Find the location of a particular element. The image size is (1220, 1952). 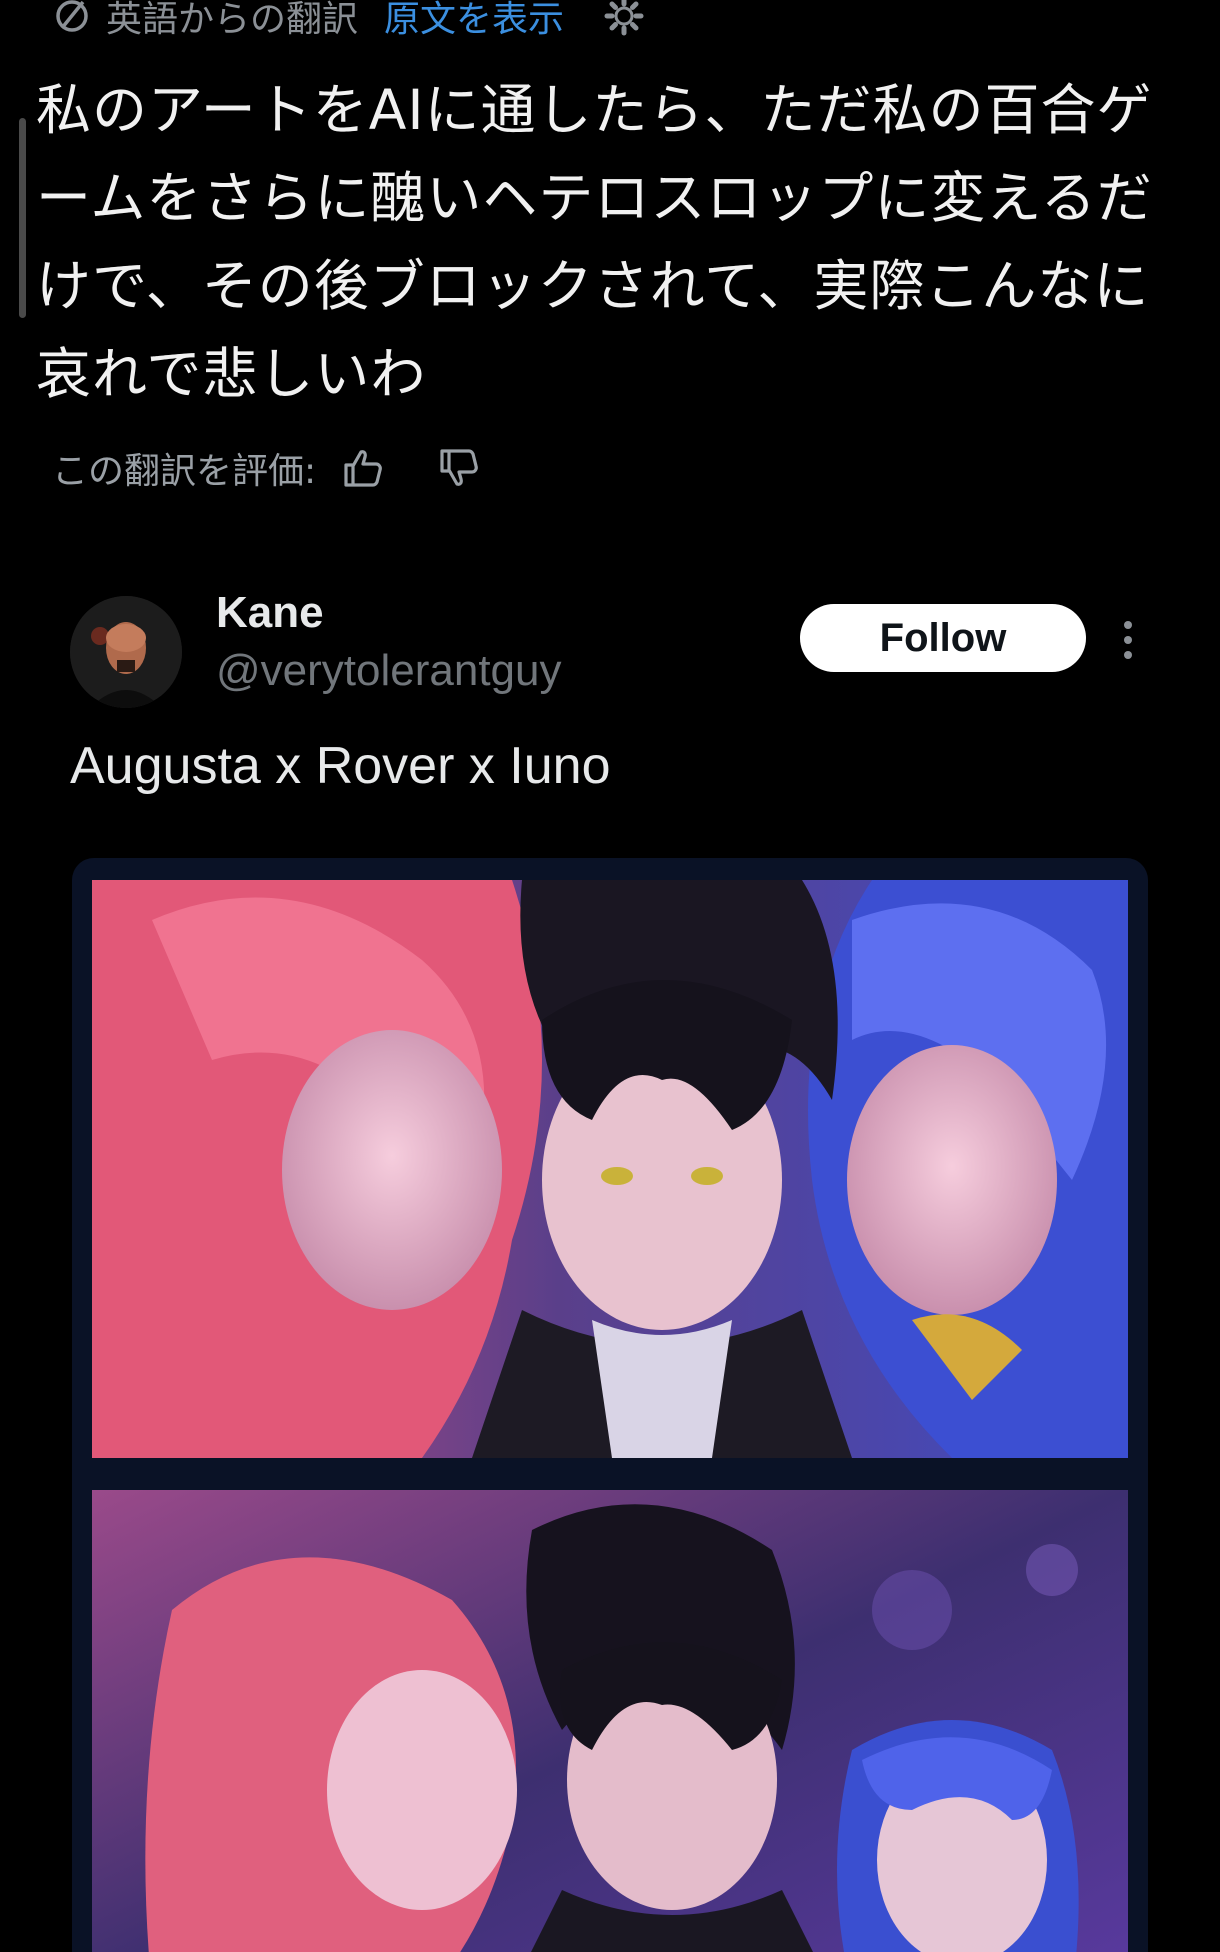

rate-translation-label: この翻訳を評価: is located at coordinates (184, 471).